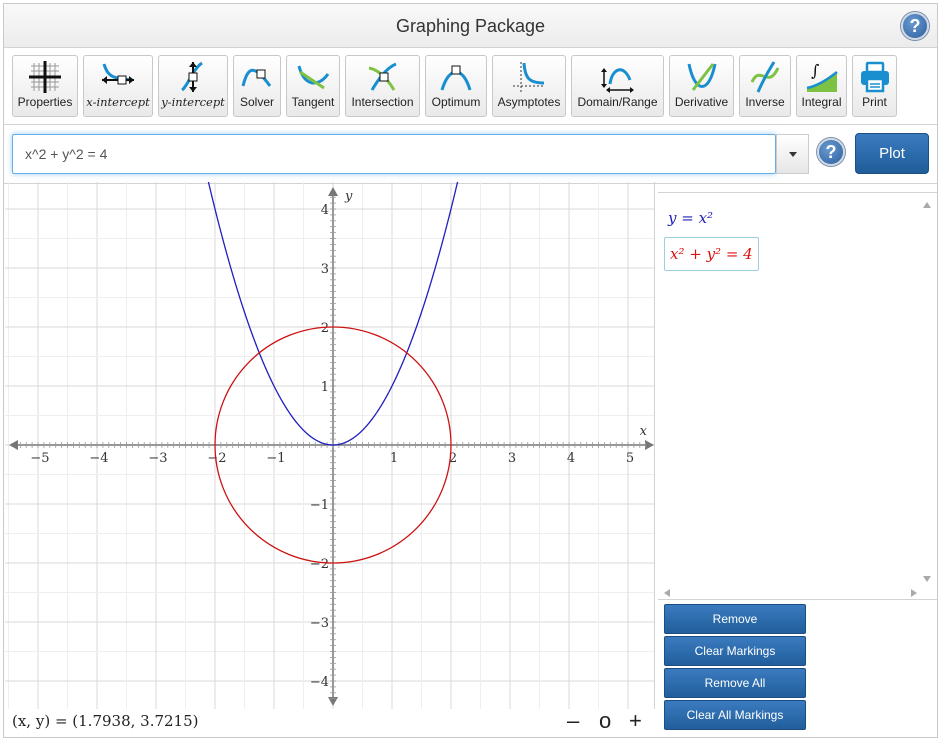 The width and height of the screenshot is (941, 740). I want to click on tool-label: Integral, so click(821, 102).